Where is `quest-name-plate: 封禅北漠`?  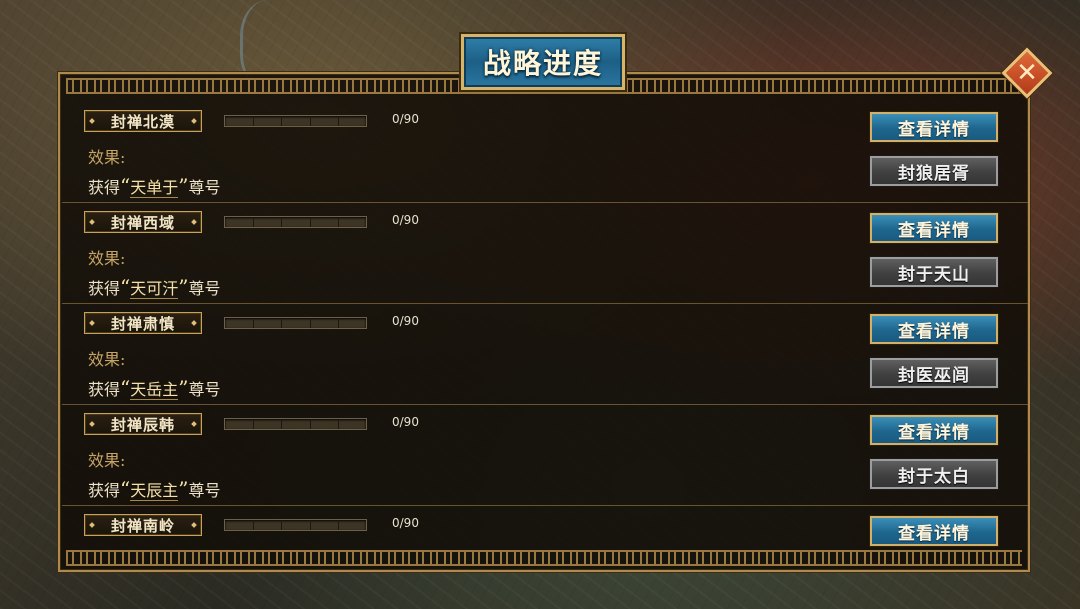
quest-name-plate: 封禅北漠 is located at coordinates (143, 121).